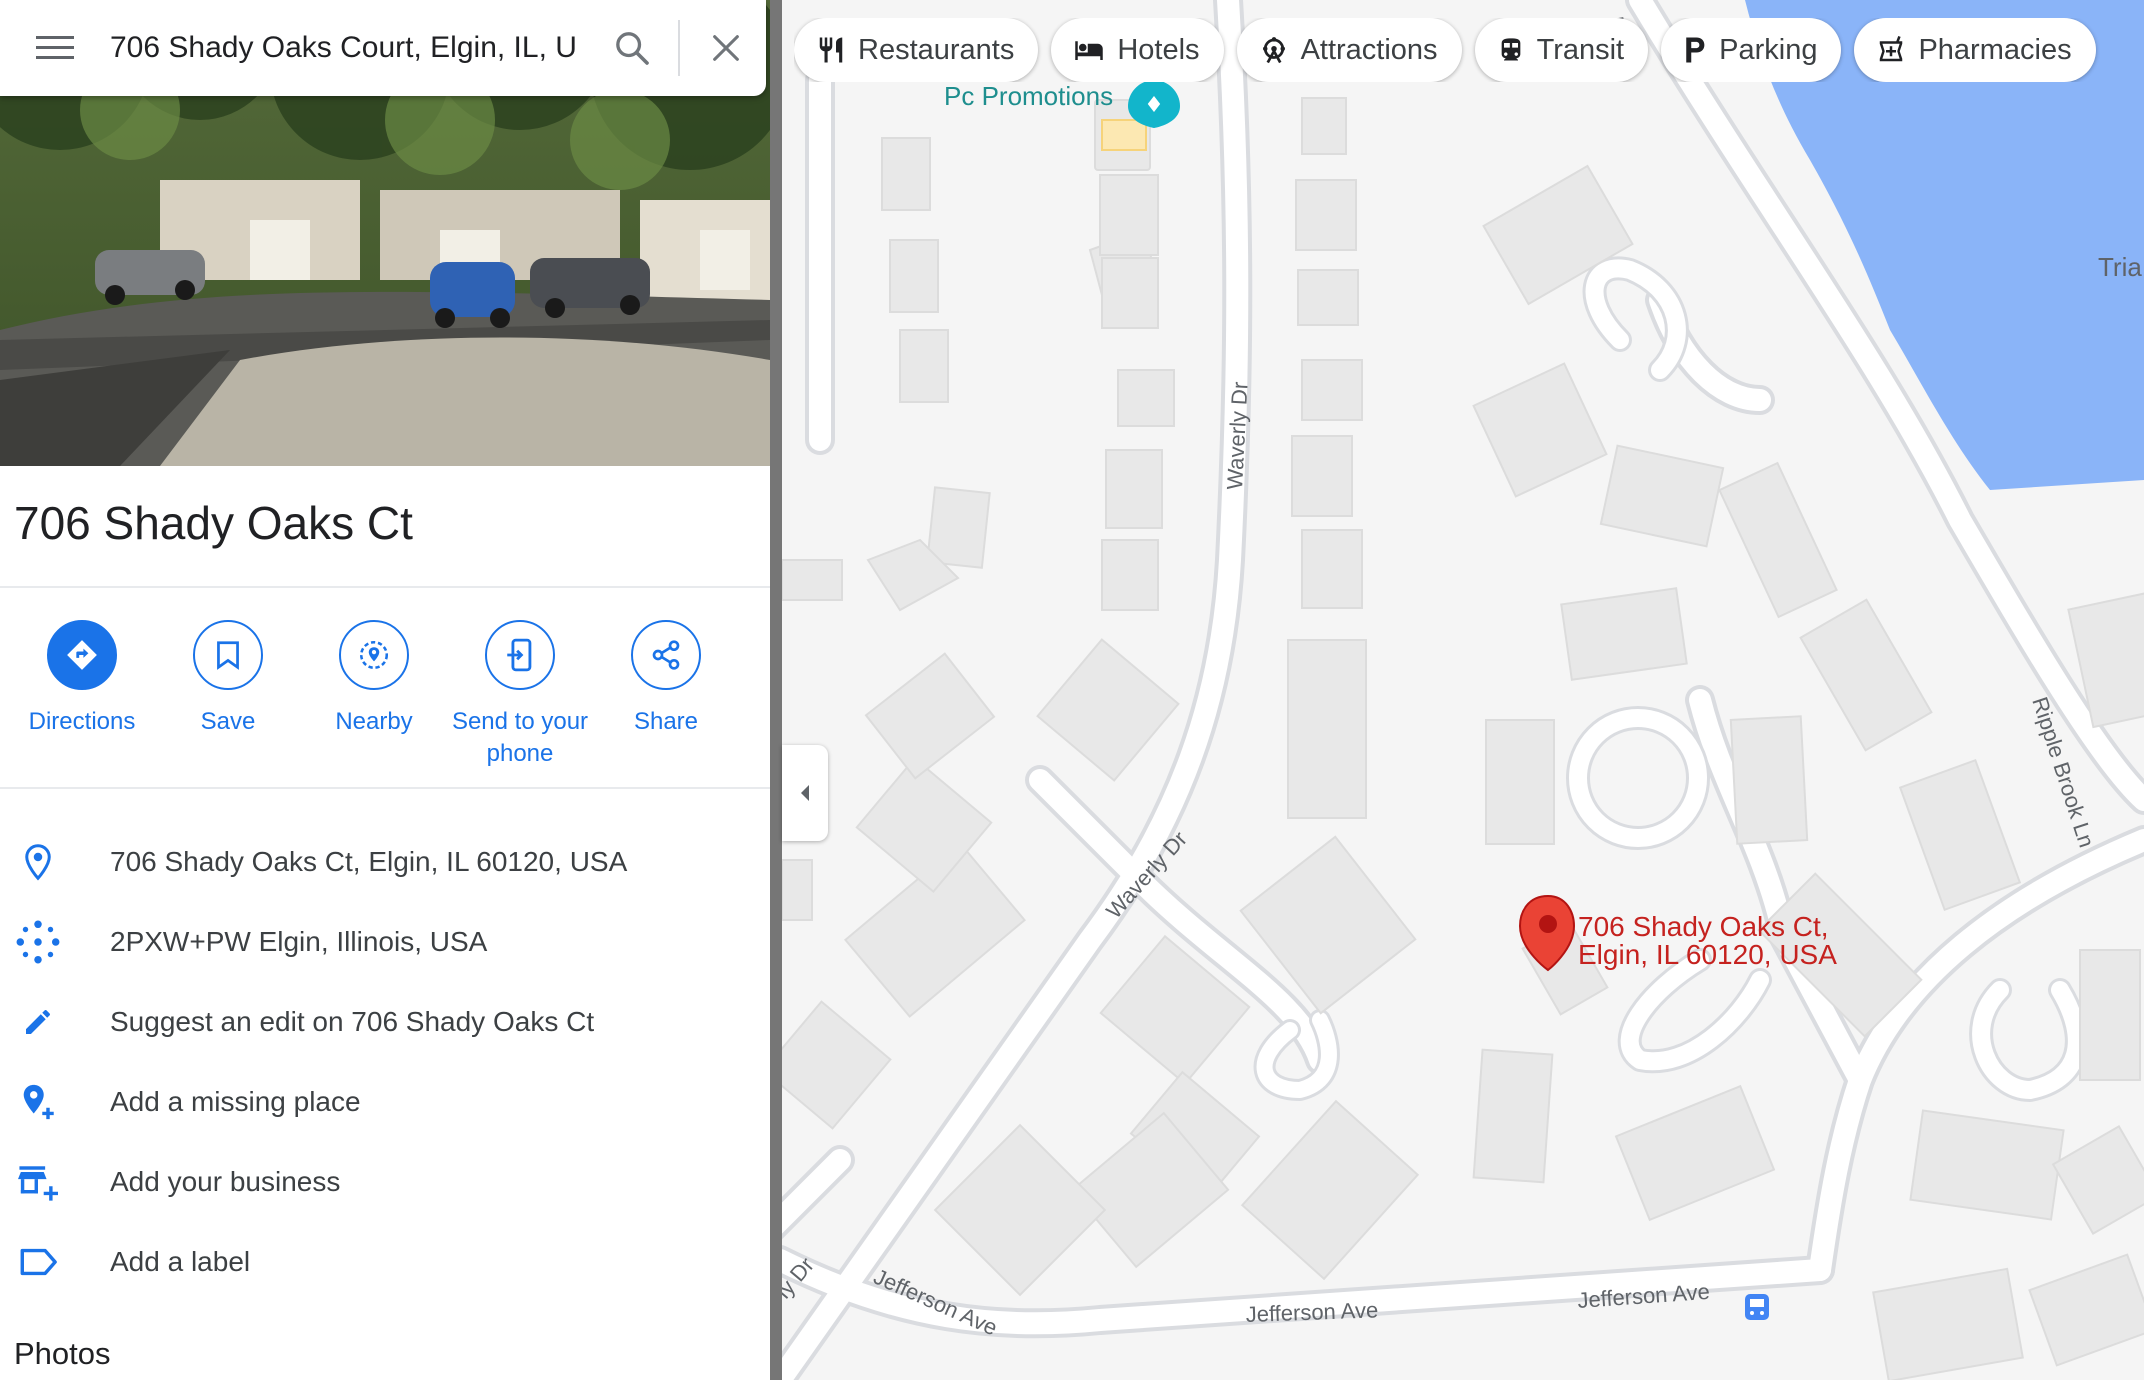 The image size is (2144, 1380). What do you see at coordinates (374, 655) in the screenshot?
I see `nearby-icon` at bounding box center [374, 655].